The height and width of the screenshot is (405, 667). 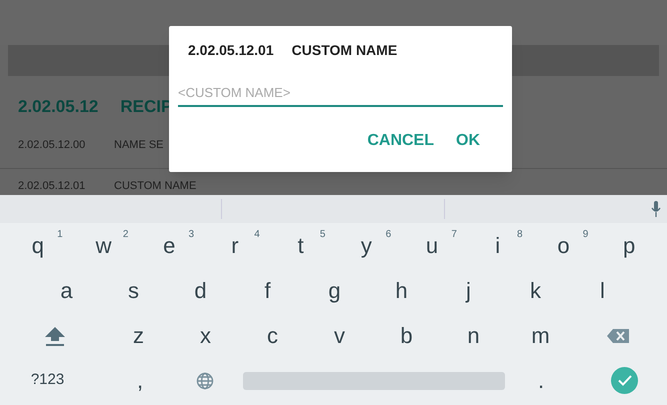 What do you see at coordinates (103, 245) in the screenshot?
I see `key: w 2` at bounding box center [103, 245].